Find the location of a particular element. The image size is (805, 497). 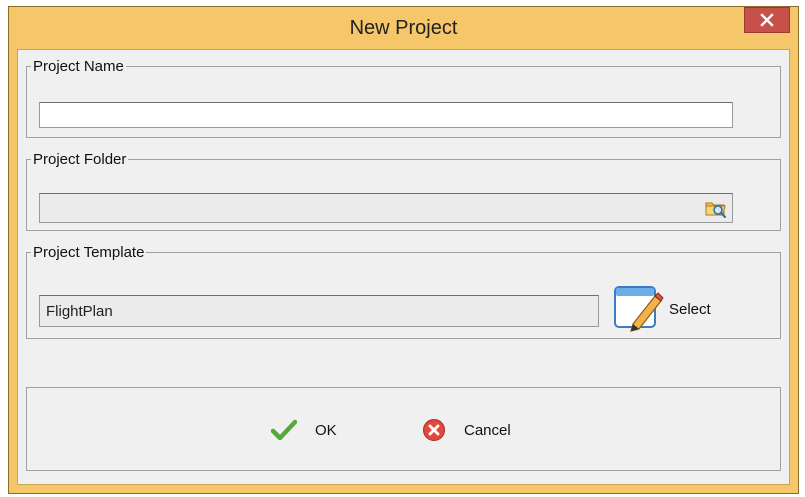

project-template-input is located at coordinates (319, 311).